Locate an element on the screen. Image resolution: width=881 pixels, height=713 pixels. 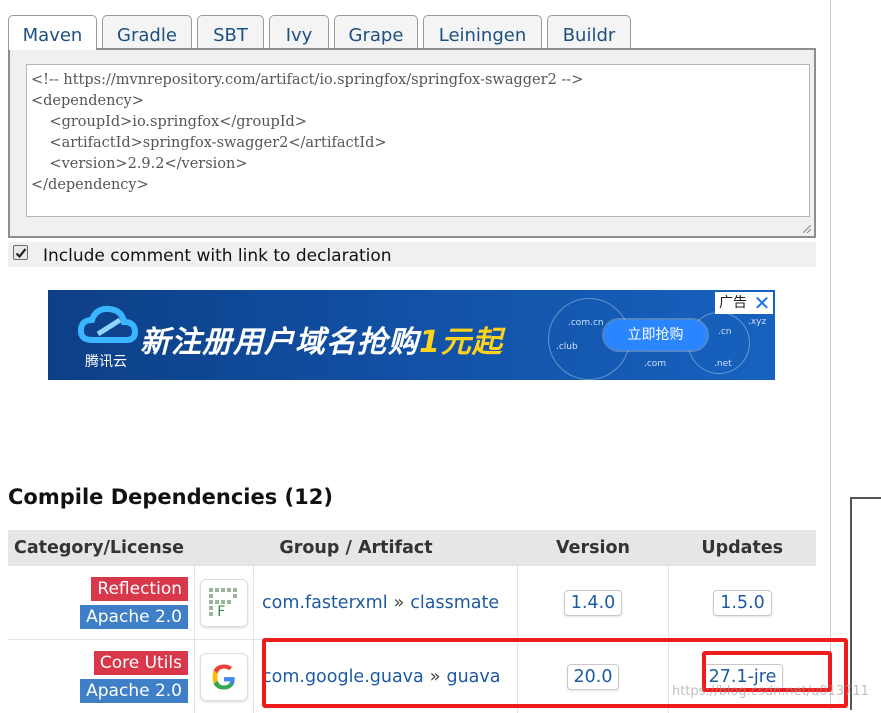
tab-sbt: SBT is located at coordinates (230, 31).